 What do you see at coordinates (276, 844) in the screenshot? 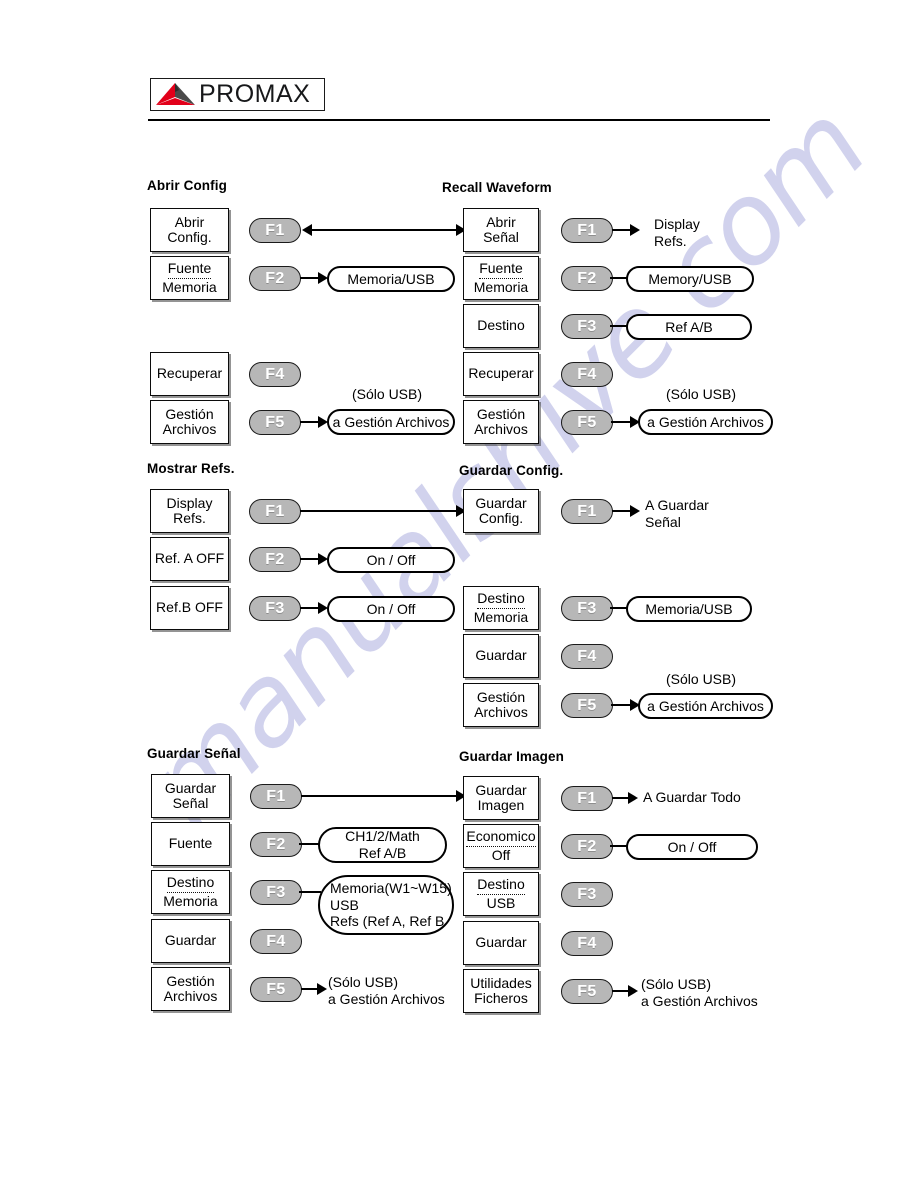
I see `fkey-f2-guardar-senal: F2` at bounding box center [276, 844].